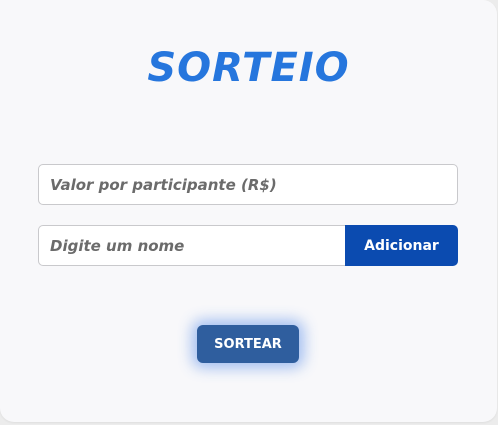 The image size is (498, 425). What do you see at coordinates (248, 184) in the screenshot?
I see `participant-value-input` at bounding box center [248, 184].